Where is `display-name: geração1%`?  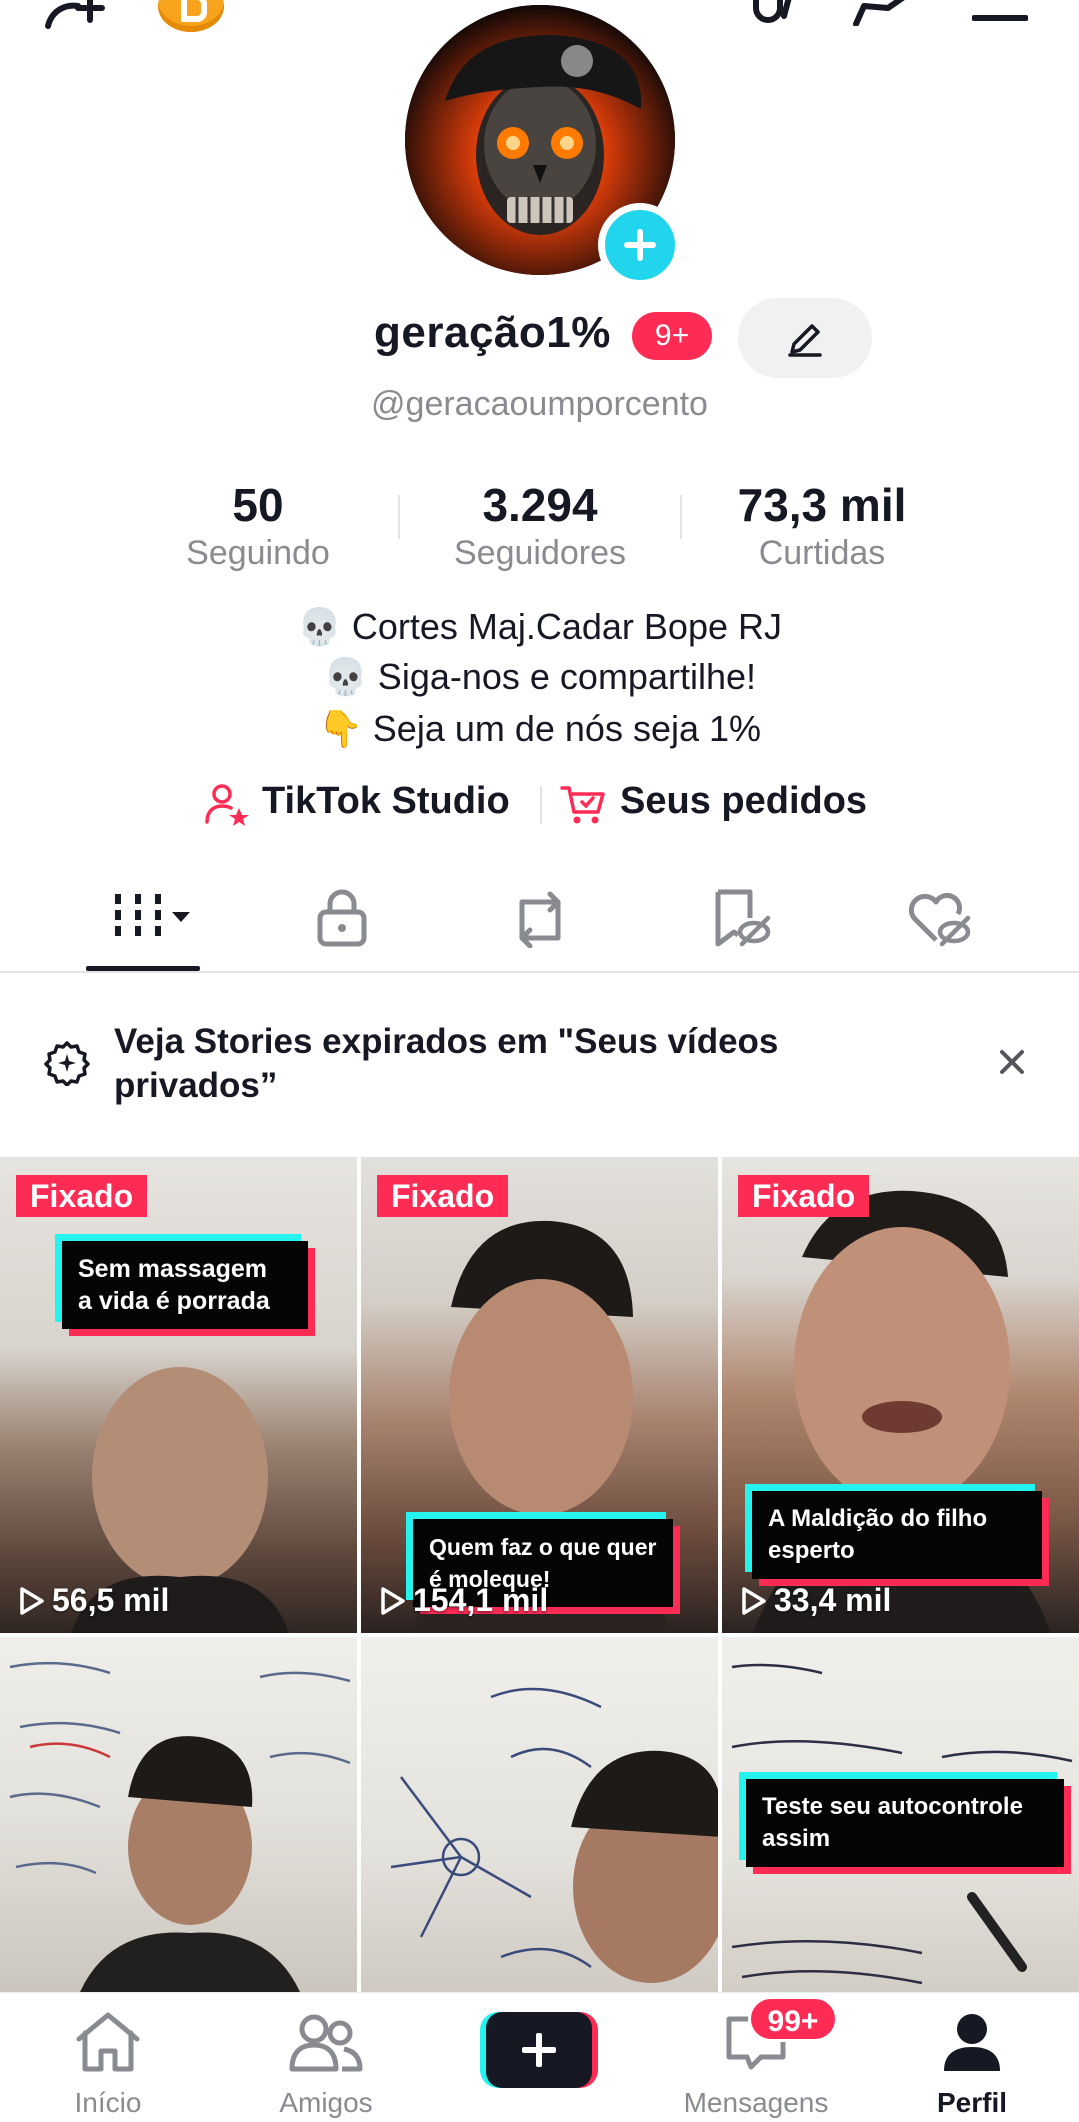
display-name: geração1% is located at coordinates (492, 332).